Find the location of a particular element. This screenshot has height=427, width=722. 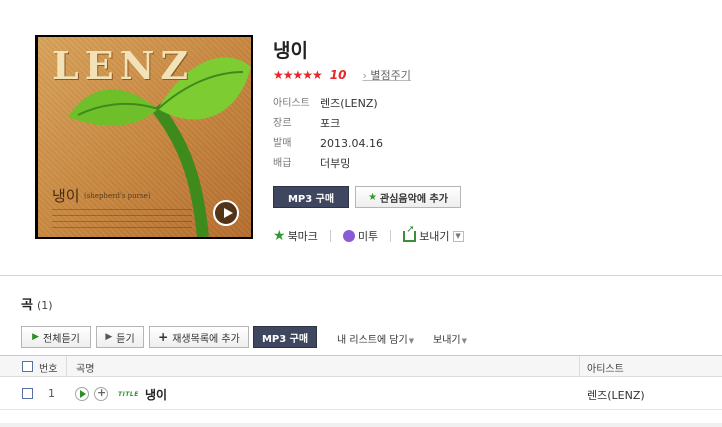

add-my-list-label: 내 리스트에 담기 is located at coordinates (372, 340).